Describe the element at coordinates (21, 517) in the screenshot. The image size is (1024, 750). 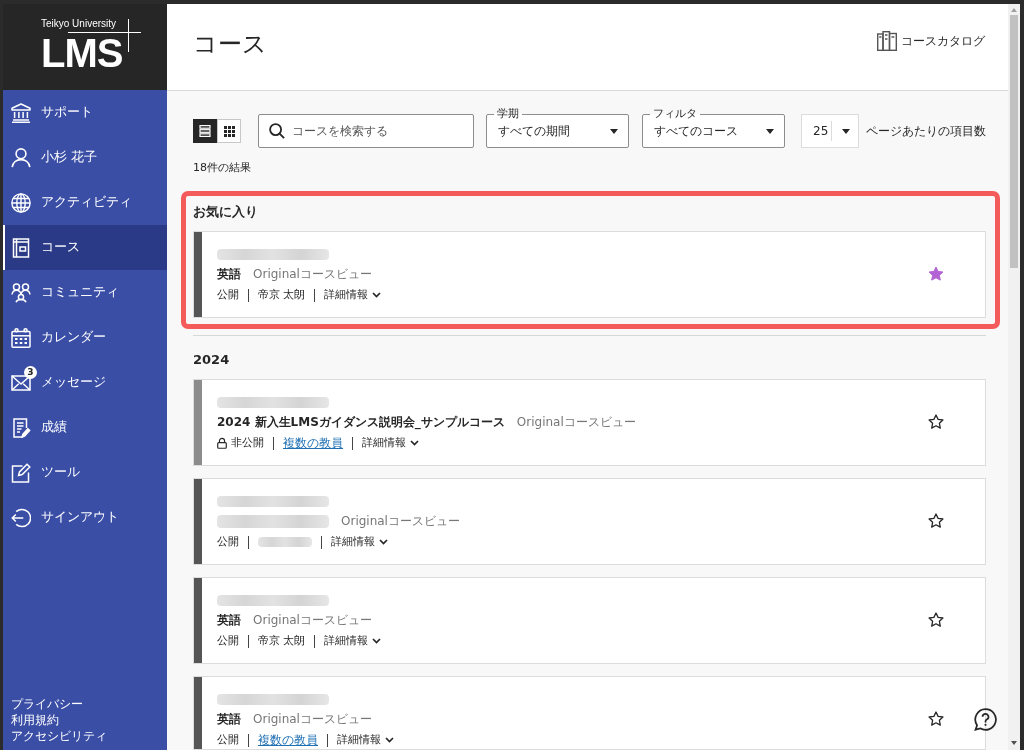
I see `sign-out-icon` at that location.